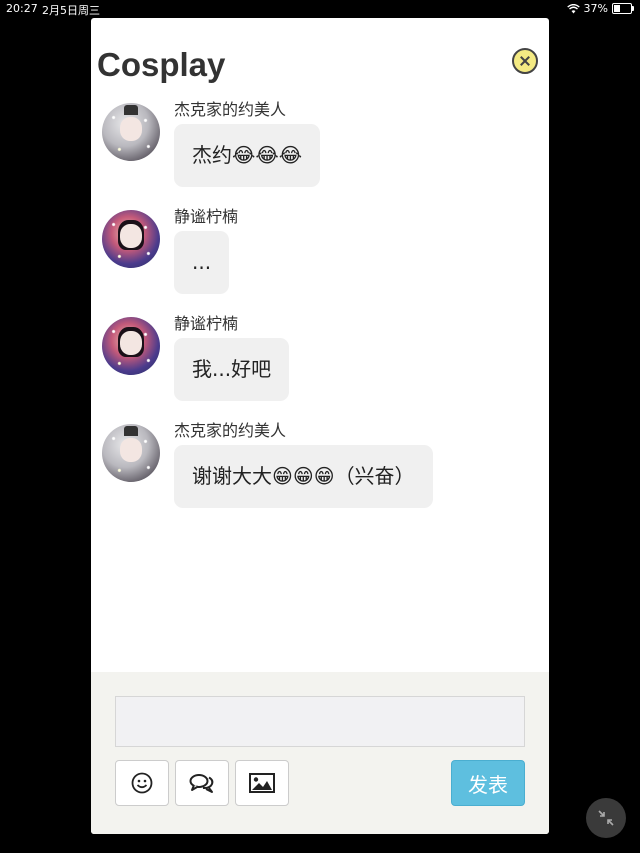 This screenshot has width=640, height=853. I want to click on wifi-icon, so click(573, 8).